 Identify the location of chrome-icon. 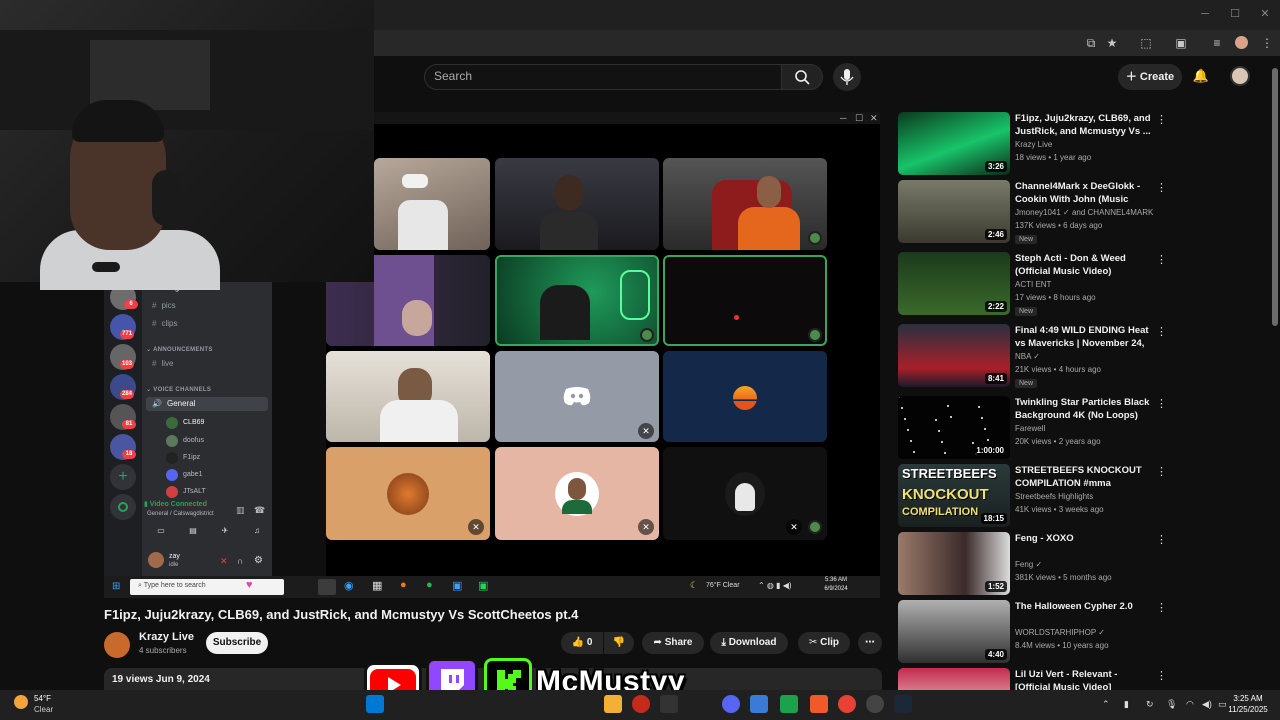
(847, 704).